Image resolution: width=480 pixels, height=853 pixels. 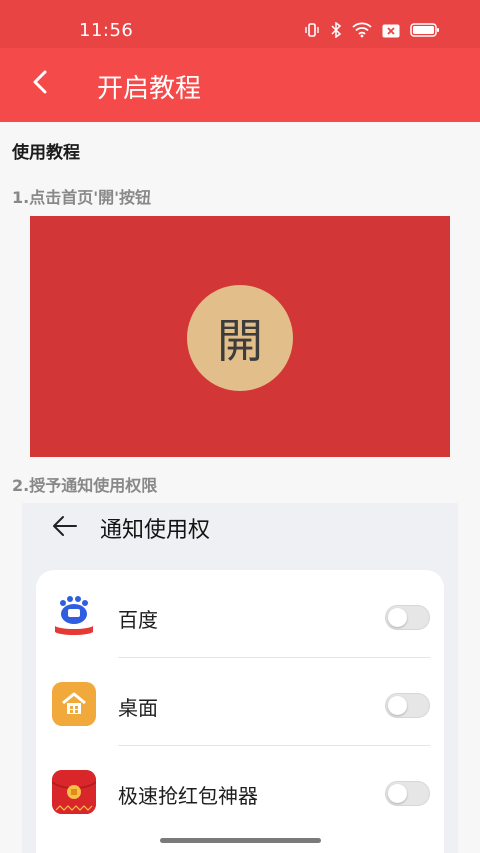 I want to click on open-button-illustration: 開, so click(x=240, y=338).